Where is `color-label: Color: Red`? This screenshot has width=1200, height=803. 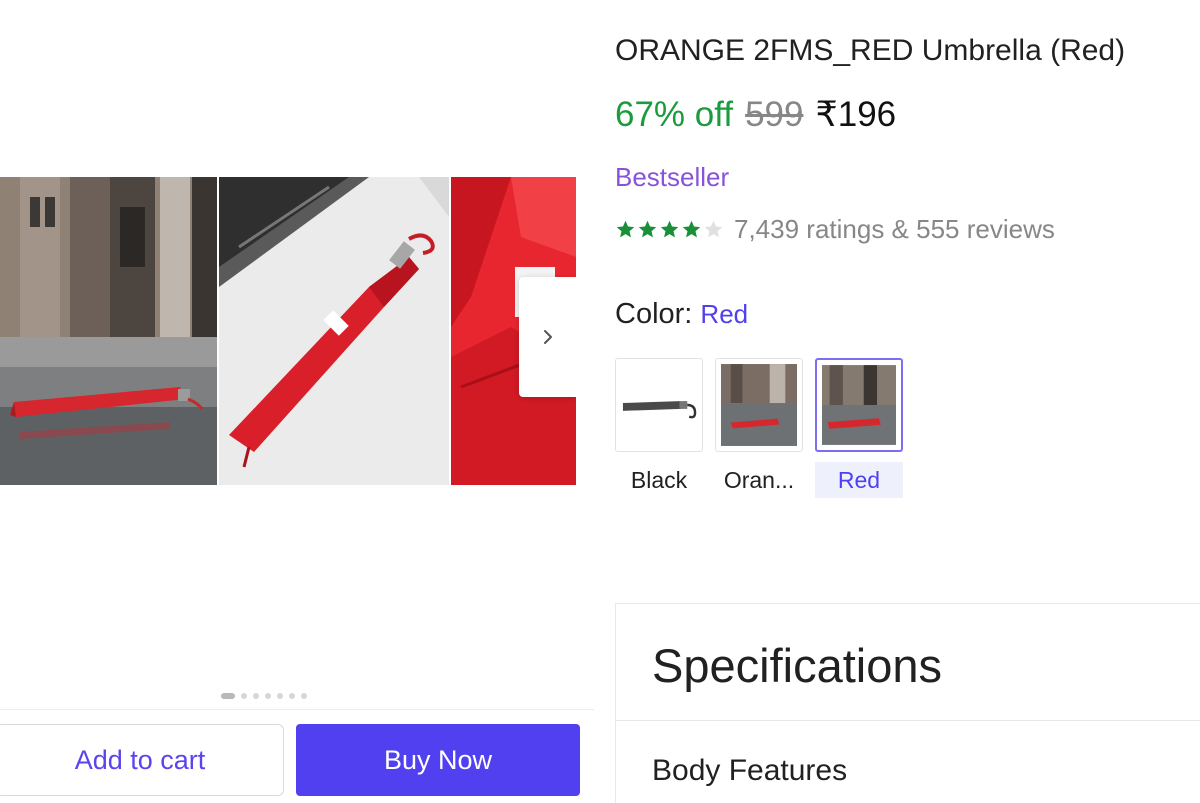
color-label: Color: Red is located at coordinates (681, 314).